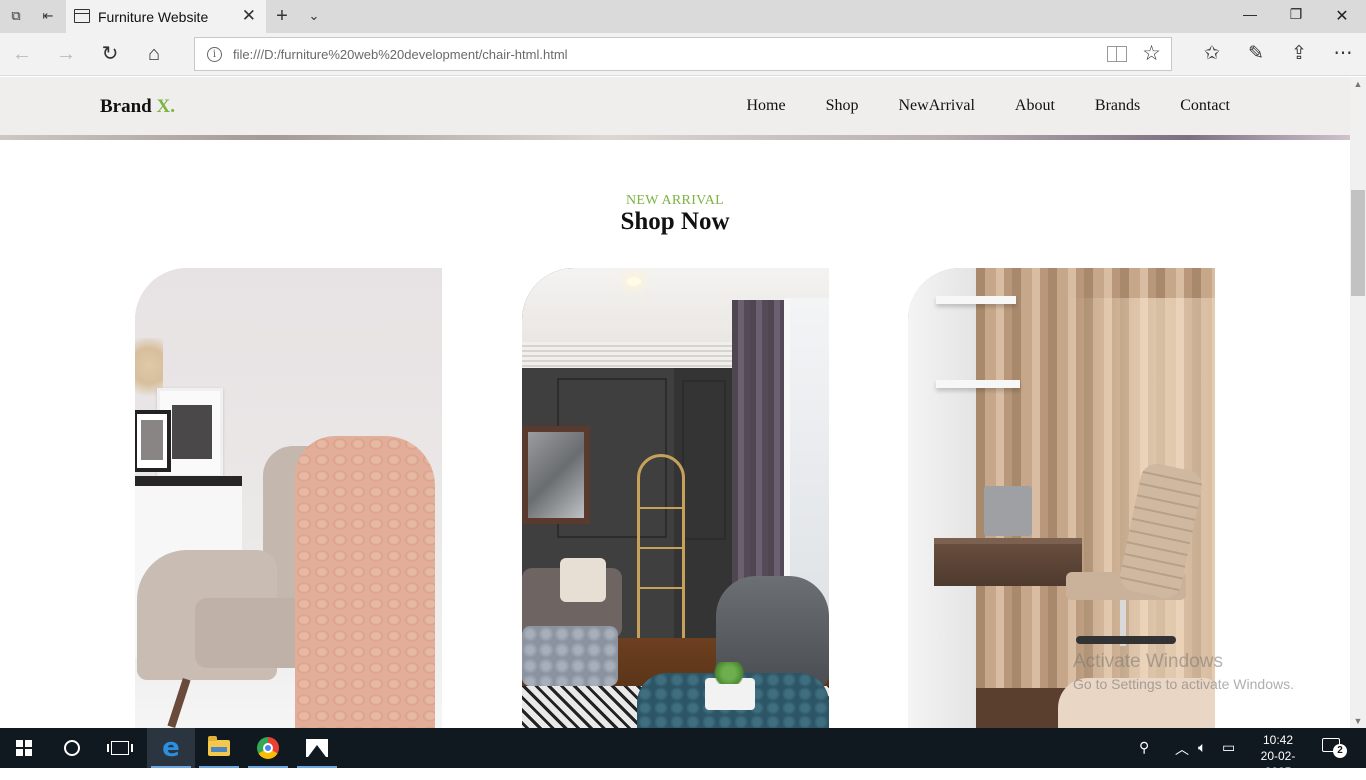  Describe the element at coordinates (153, 17) in the screenshot. I see `tab-title: Furniture Website` at that location.